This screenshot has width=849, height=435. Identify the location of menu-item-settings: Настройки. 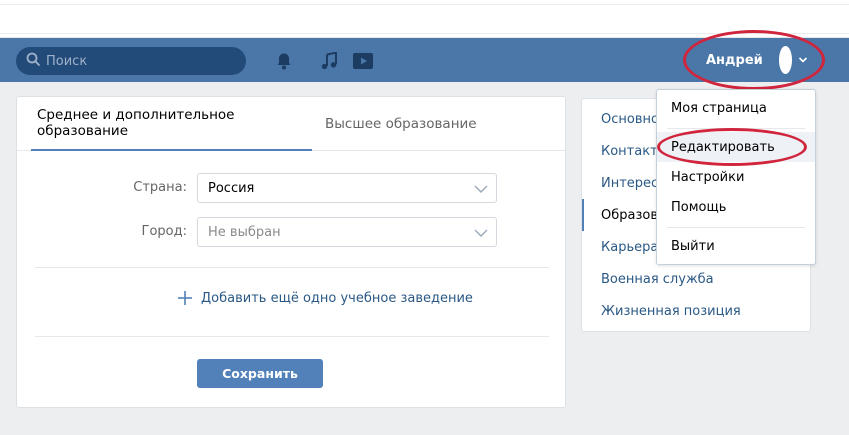
(736, 177).